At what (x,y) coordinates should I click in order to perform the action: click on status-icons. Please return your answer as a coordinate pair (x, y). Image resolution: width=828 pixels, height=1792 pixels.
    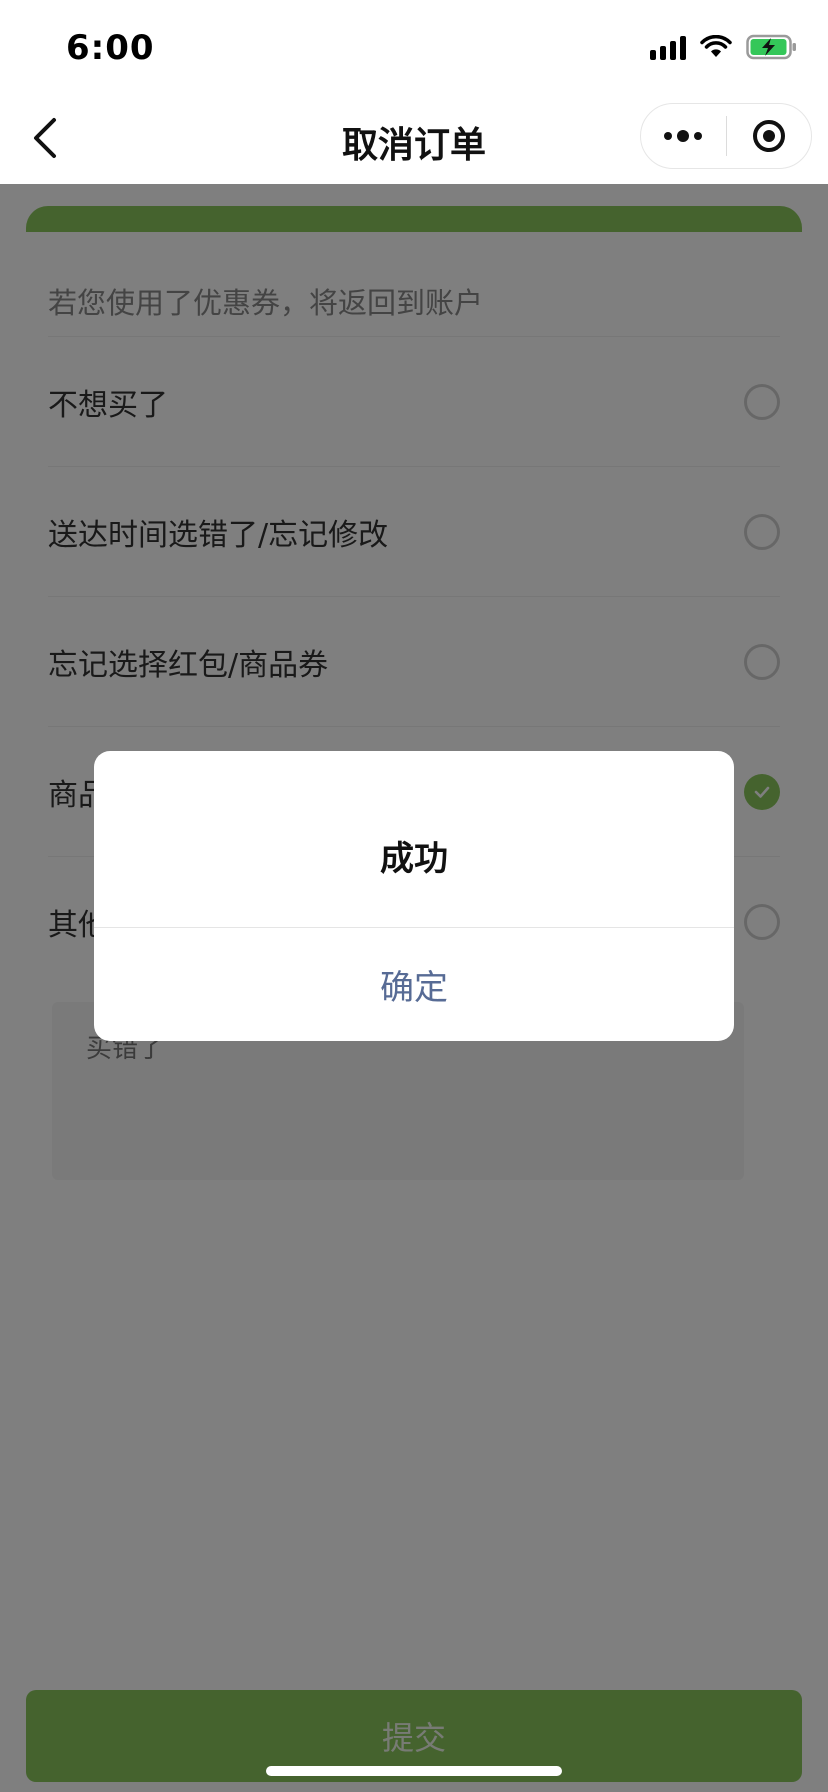
    Looking at the image, I should click on (724, 47).